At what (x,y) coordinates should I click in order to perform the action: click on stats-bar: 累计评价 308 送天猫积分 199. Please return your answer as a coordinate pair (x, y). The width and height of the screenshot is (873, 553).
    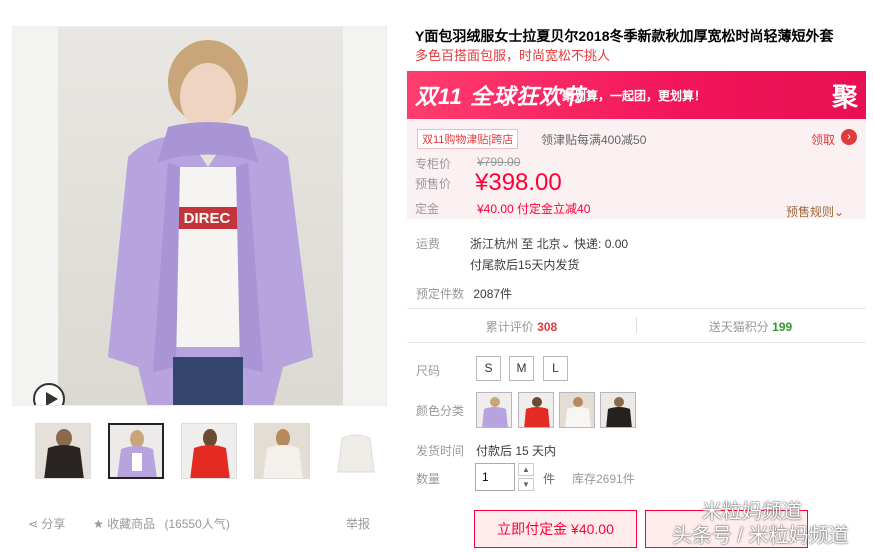
    Looking at the image, I should click on (636, 325).